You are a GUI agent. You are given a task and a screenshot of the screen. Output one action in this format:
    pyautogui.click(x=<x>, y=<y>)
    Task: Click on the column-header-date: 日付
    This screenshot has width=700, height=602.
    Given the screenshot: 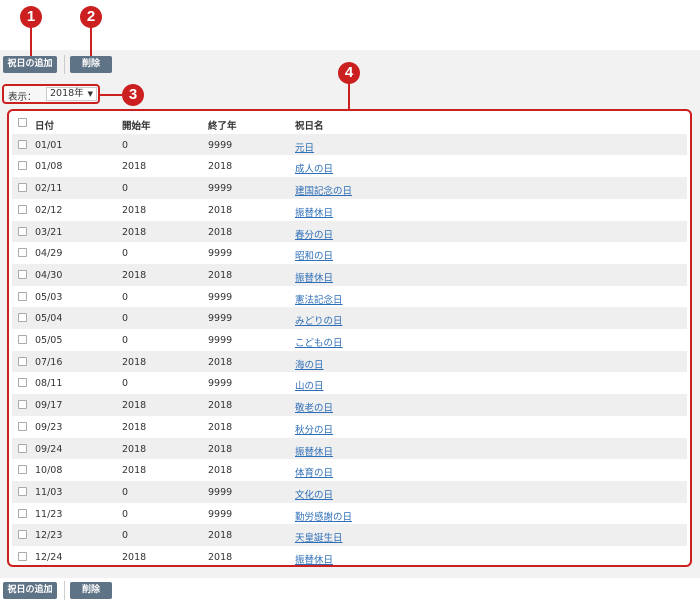 What is the action you would take?
    pyautogui.click(x=44, y=125)
    